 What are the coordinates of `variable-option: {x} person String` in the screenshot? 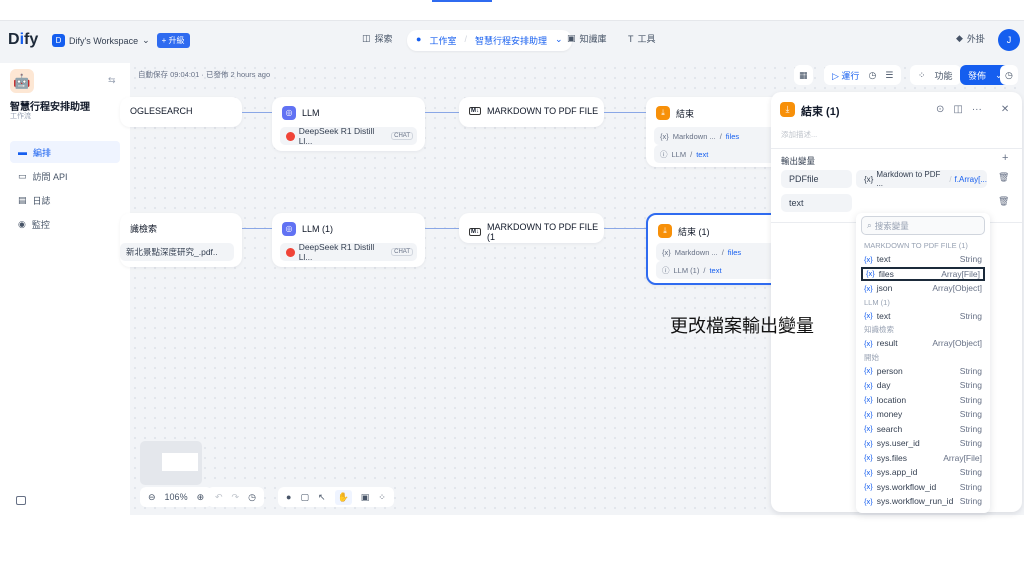 It's located at (923, 371).